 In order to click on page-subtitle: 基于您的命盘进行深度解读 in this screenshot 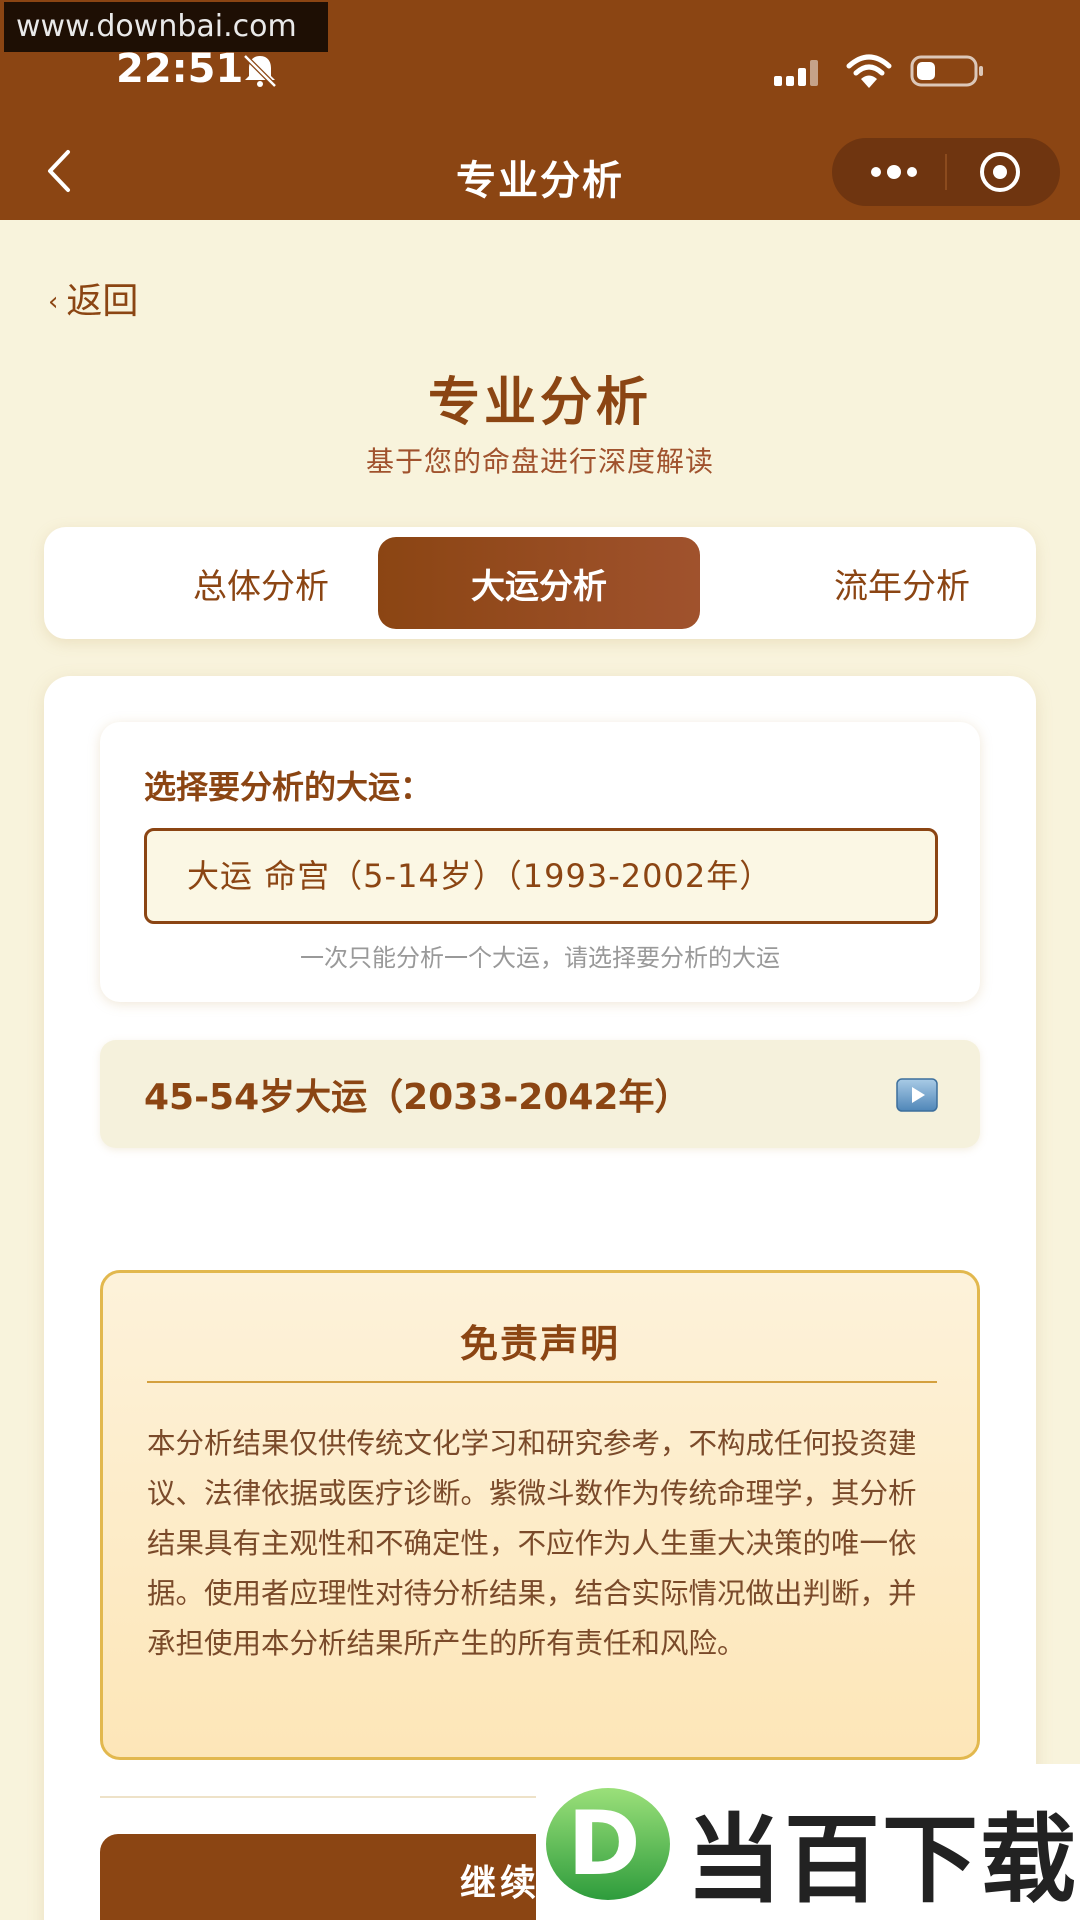, I will do `click(539, 461)`.